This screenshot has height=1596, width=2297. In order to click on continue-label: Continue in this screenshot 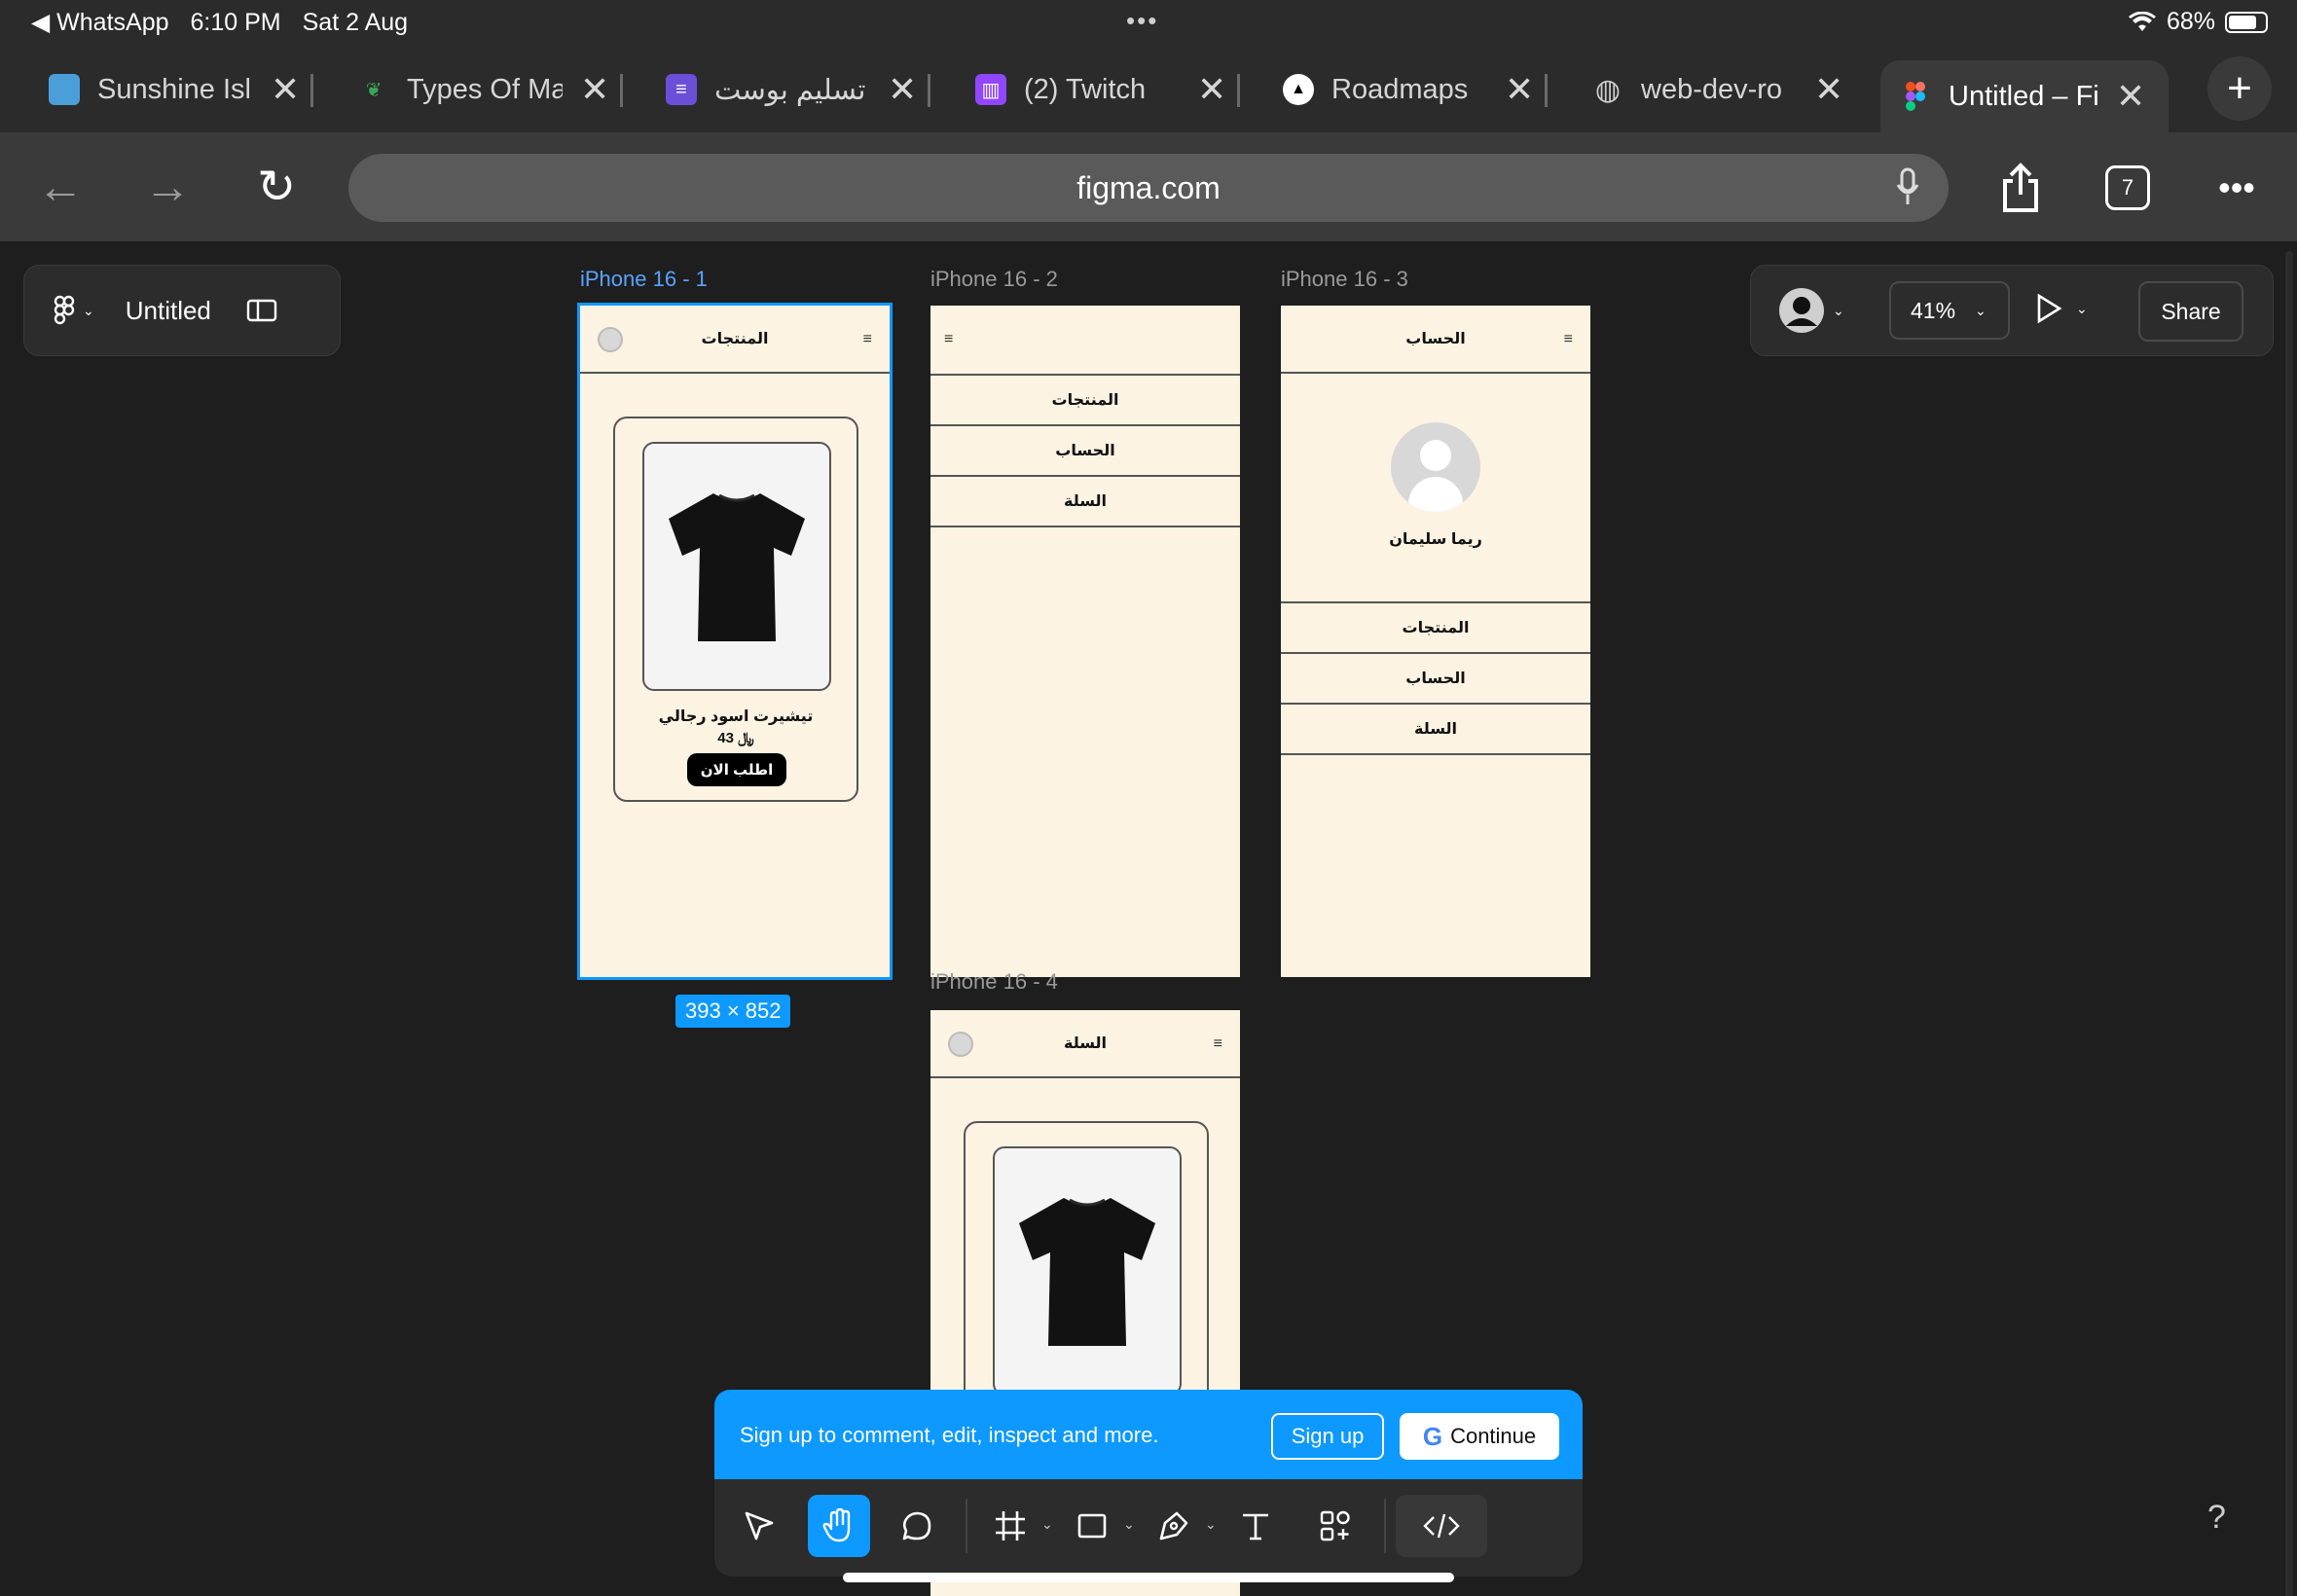, I will do `click(1494, 1436)`.